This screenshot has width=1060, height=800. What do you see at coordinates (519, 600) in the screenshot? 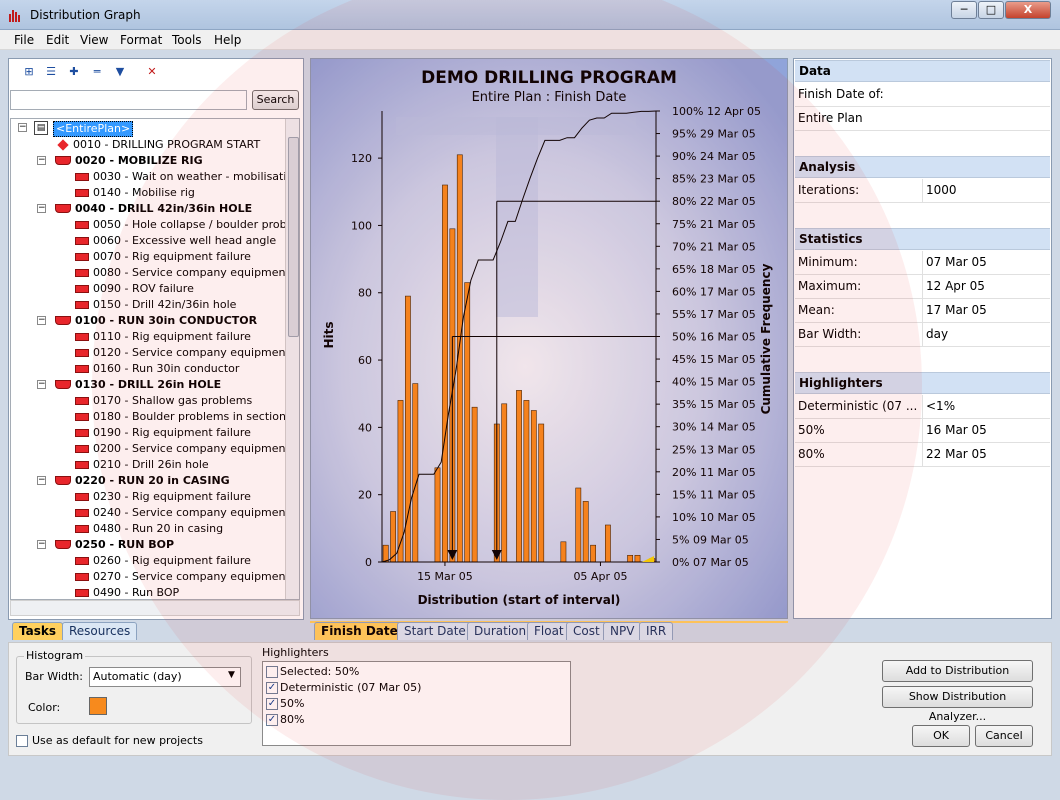
I see `x-axis-label: Distribution (start of interval)` at bounding box center [519, 600].